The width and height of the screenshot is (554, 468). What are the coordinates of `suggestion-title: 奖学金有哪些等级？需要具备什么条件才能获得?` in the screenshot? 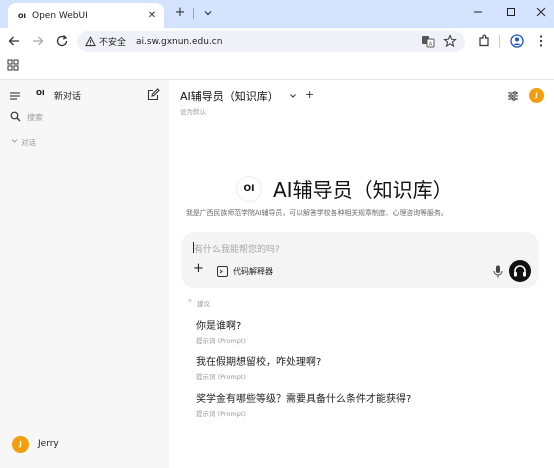 It's located at (304, 399).